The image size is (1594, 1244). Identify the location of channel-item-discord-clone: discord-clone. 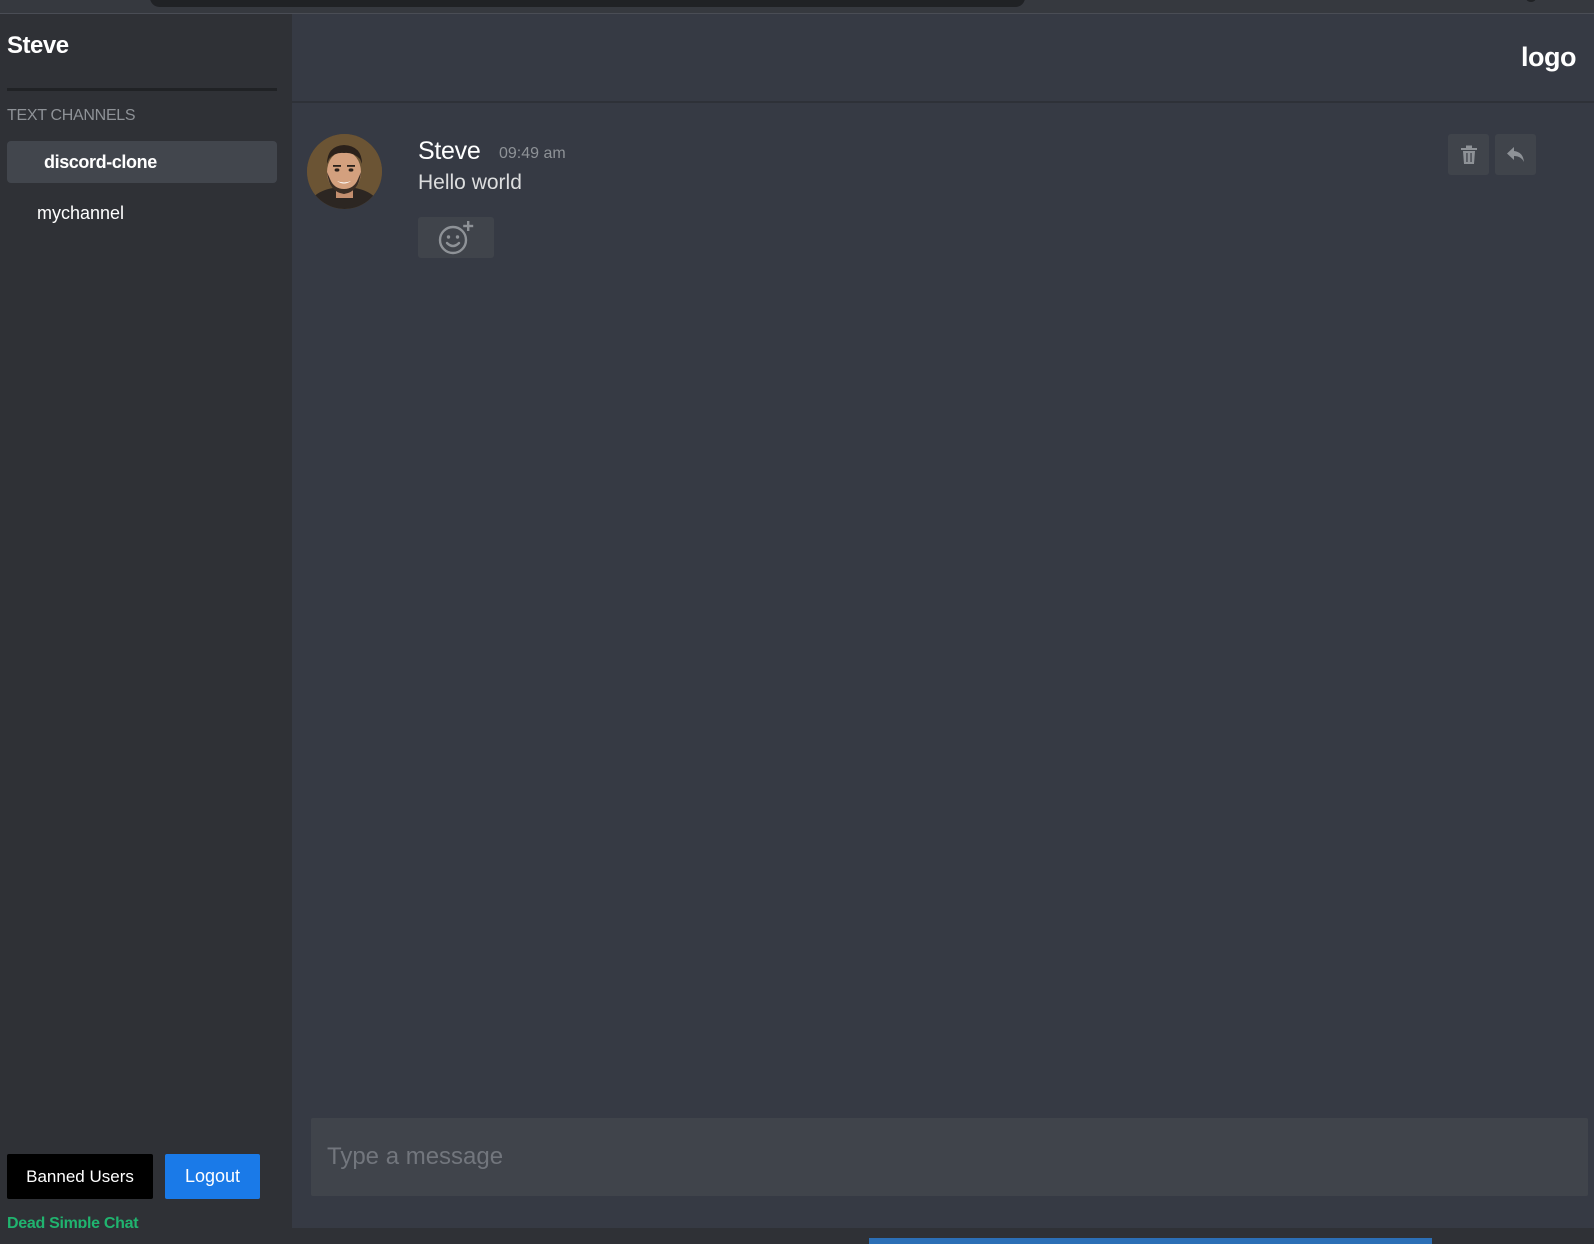
(142, 162).